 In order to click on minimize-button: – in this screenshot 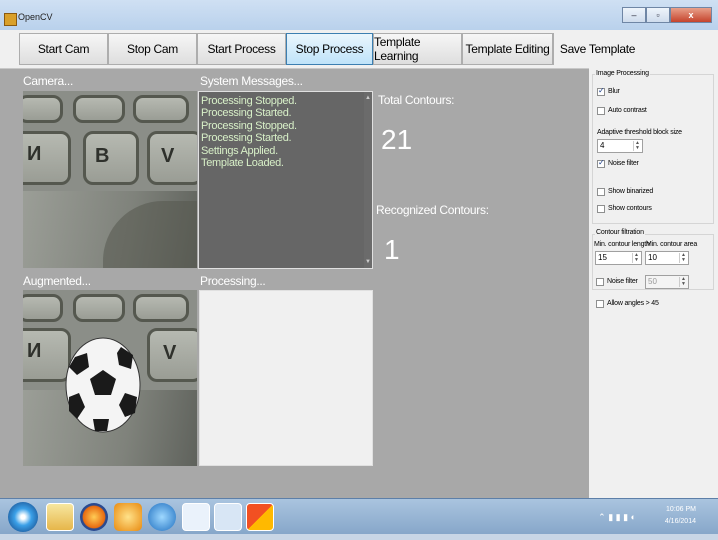, I will do `click(634, 15)`.